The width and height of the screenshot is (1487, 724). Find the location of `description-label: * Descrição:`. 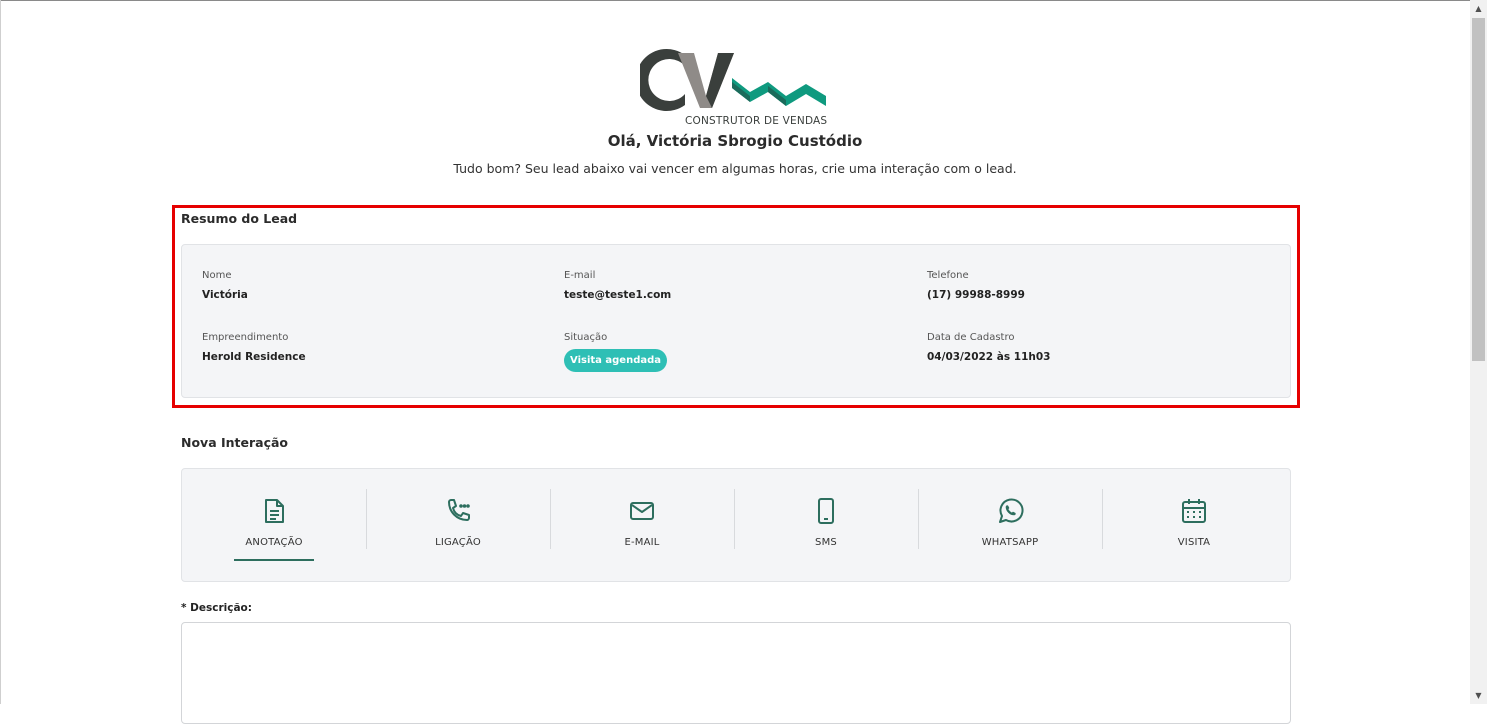

description-label: * Descrição: is located at coordinates (216, 608).